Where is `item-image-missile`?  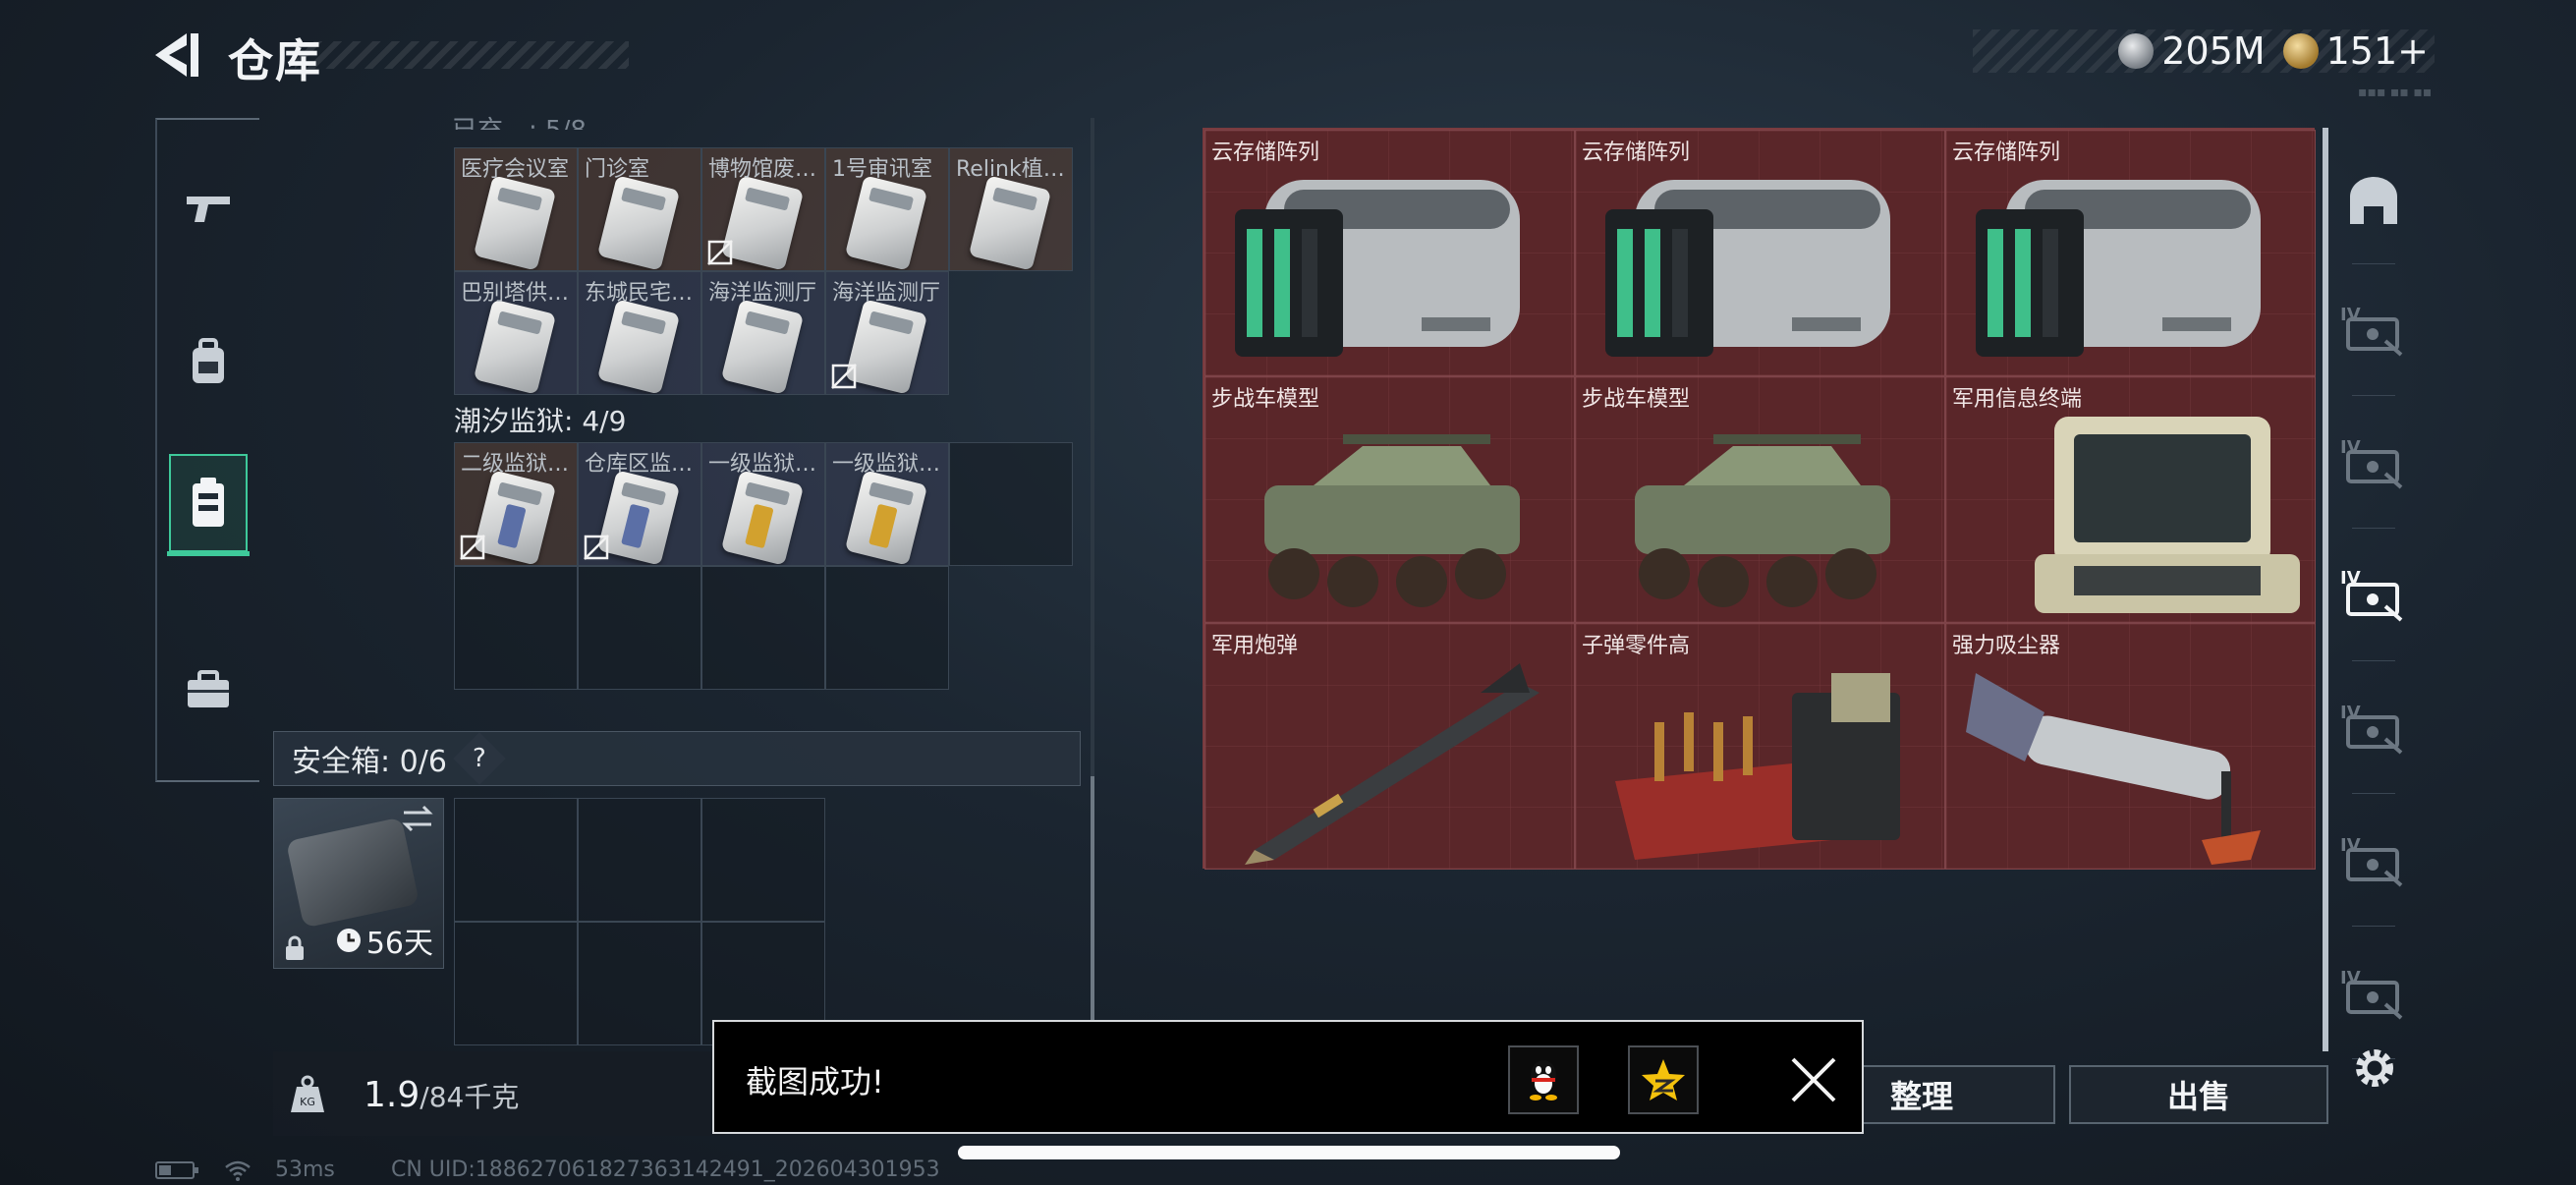 item-image-missile is located at coordinates (1392, 764).